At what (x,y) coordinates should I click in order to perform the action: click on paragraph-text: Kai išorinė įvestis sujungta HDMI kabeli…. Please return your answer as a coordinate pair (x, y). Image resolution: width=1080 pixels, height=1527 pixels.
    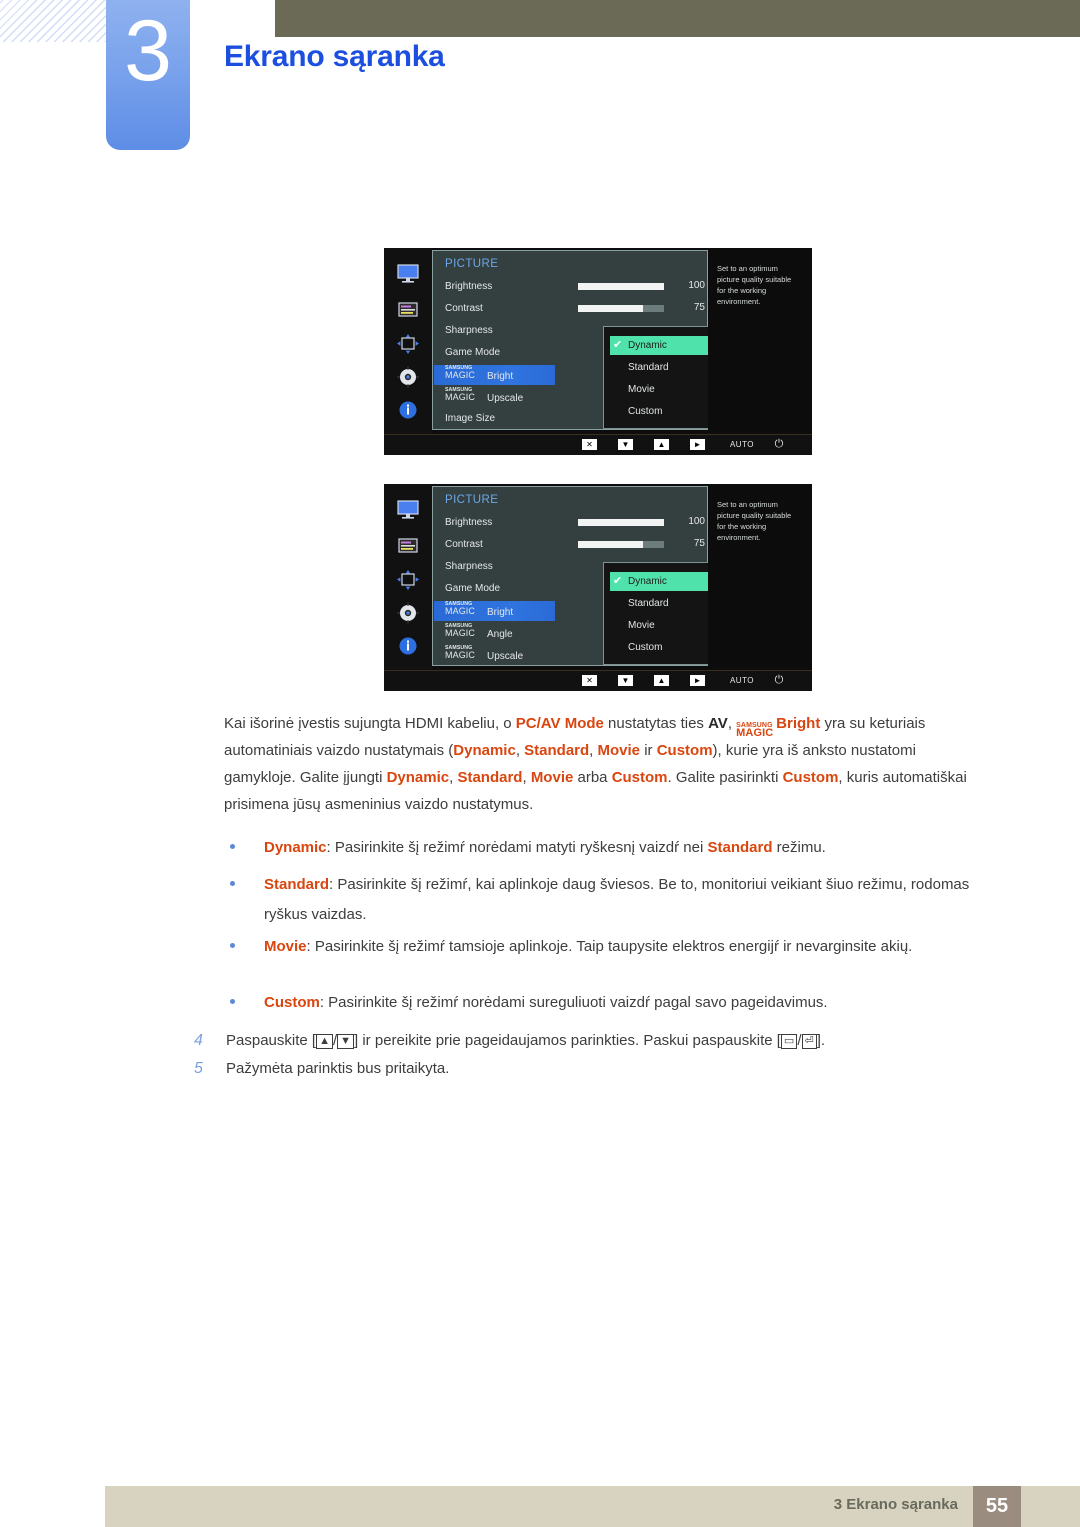
    Looking at the image, I should click on (370, 723).